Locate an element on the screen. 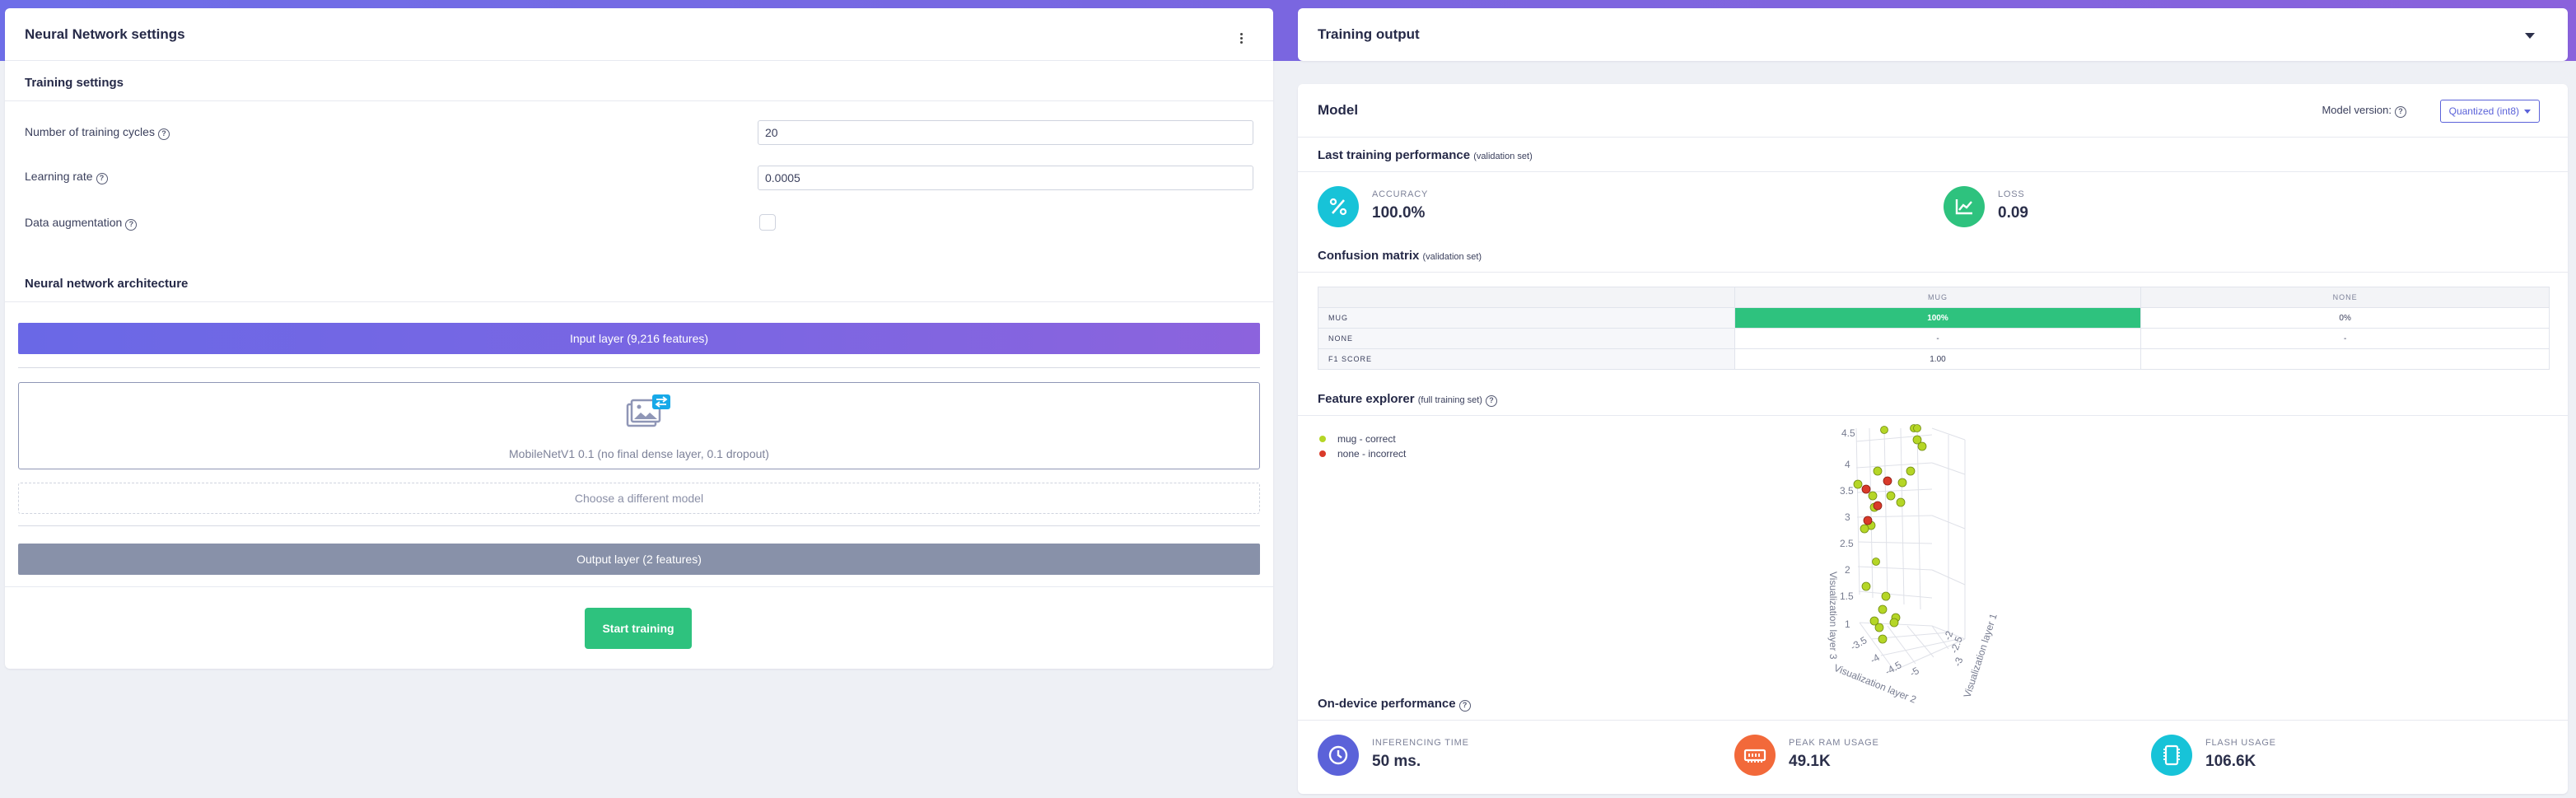  confusion-matrix-title: Confusion matrix (validation set) is located at coordinates (1400, 256).